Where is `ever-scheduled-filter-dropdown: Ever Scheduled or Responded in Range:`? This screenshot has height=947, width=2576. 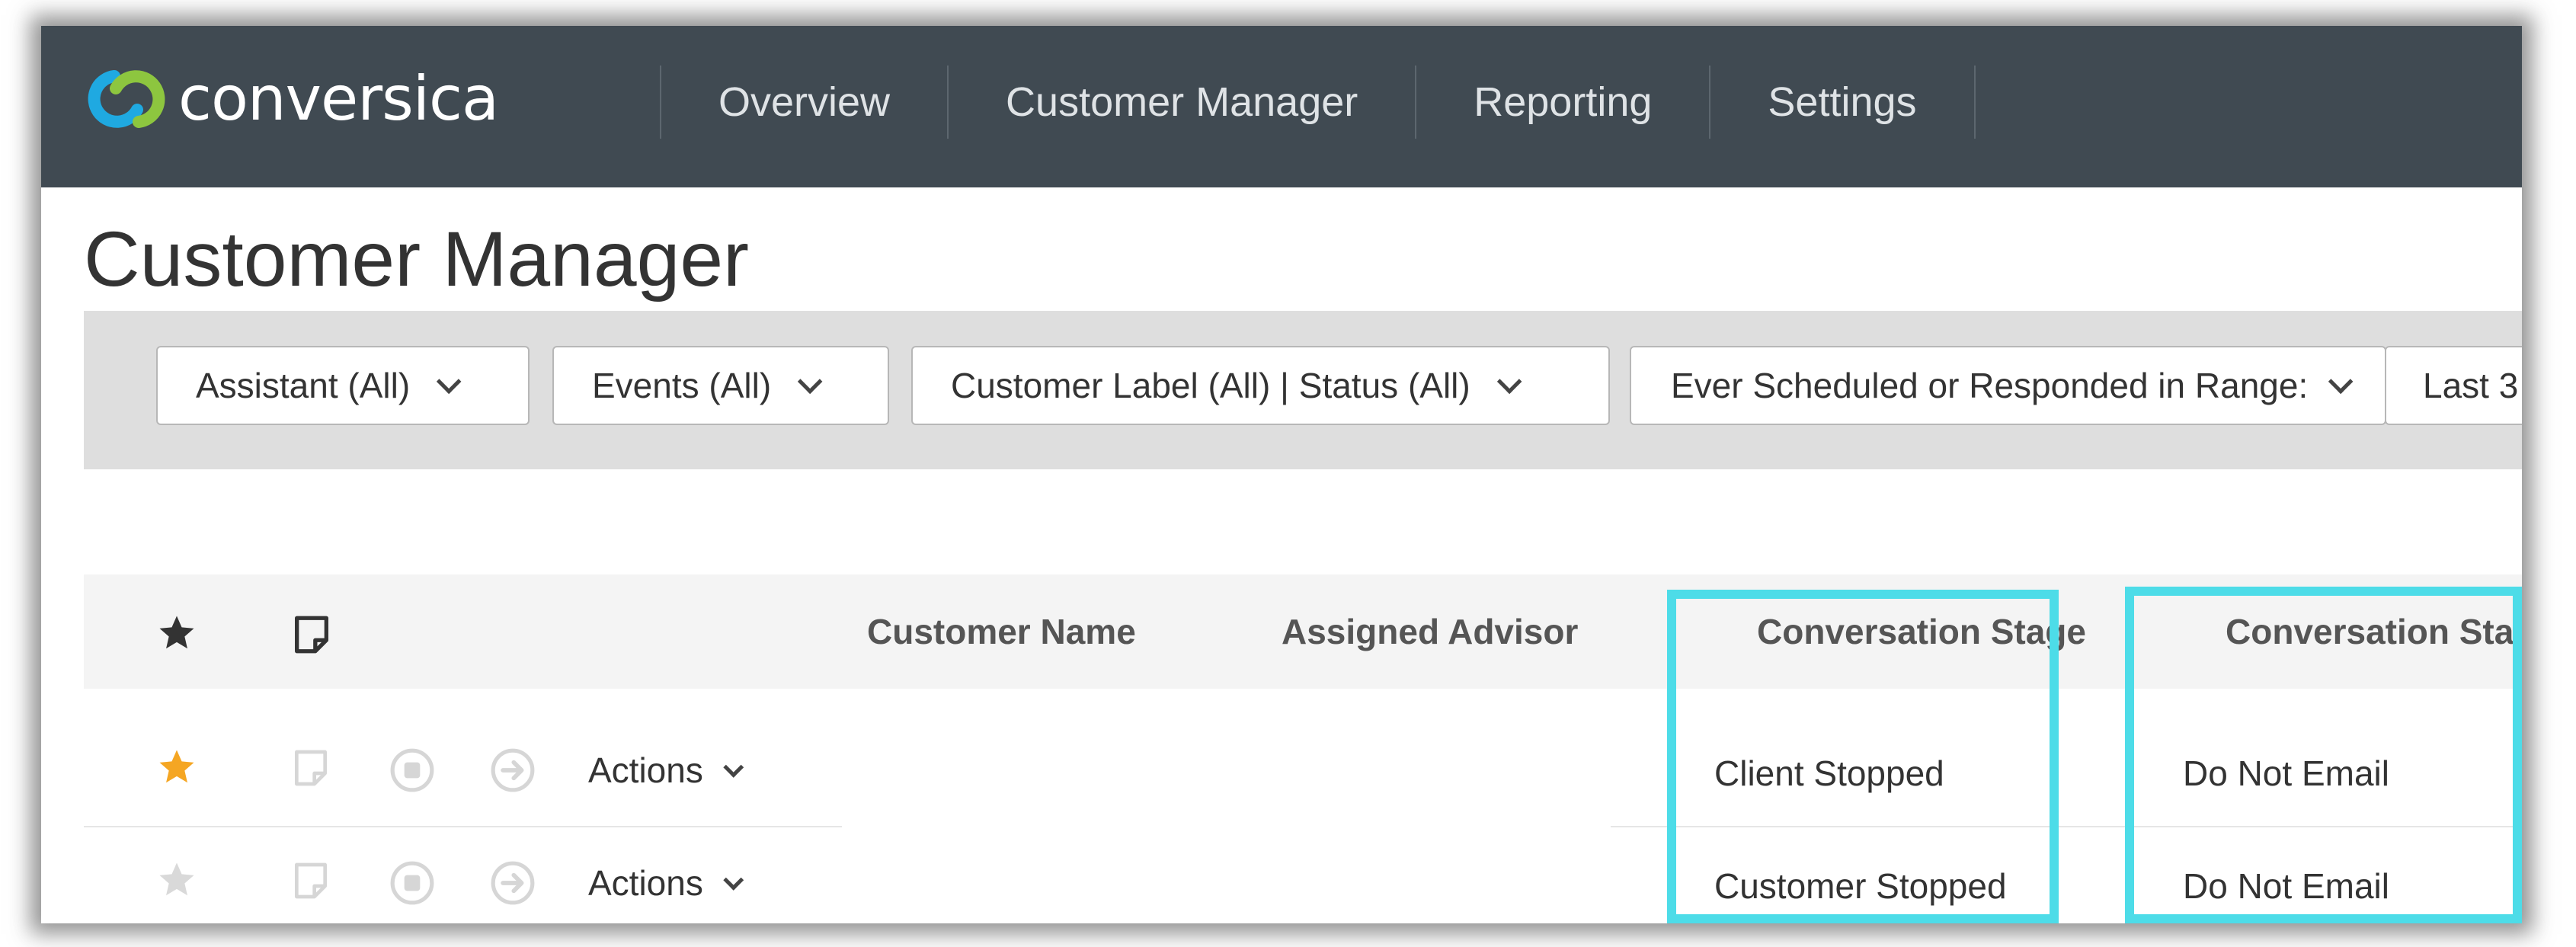
ever-scheduled-filter-dropdown: Ever Scheduled or Responded in Range: is located at coordinates (2008, 385).